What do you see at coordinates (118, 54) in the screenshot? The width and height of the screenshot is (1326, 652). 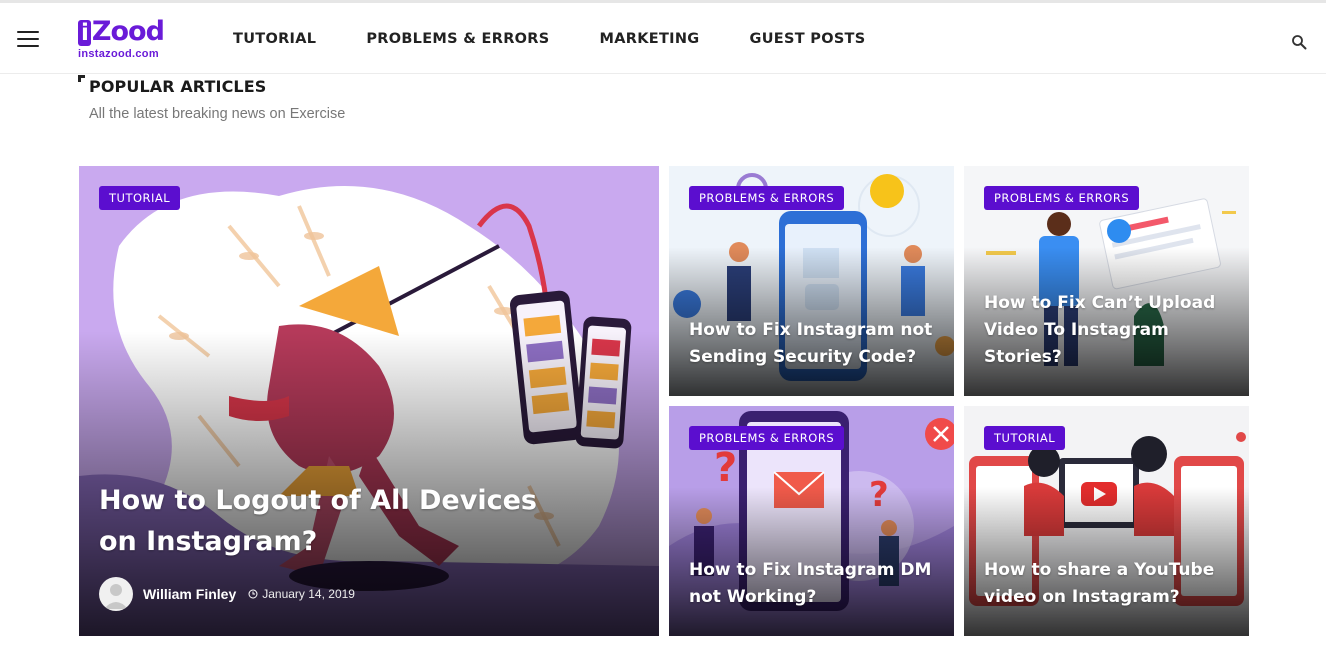 I see `logo-subtitle: instazood.com` at bounding box center [118, 54].